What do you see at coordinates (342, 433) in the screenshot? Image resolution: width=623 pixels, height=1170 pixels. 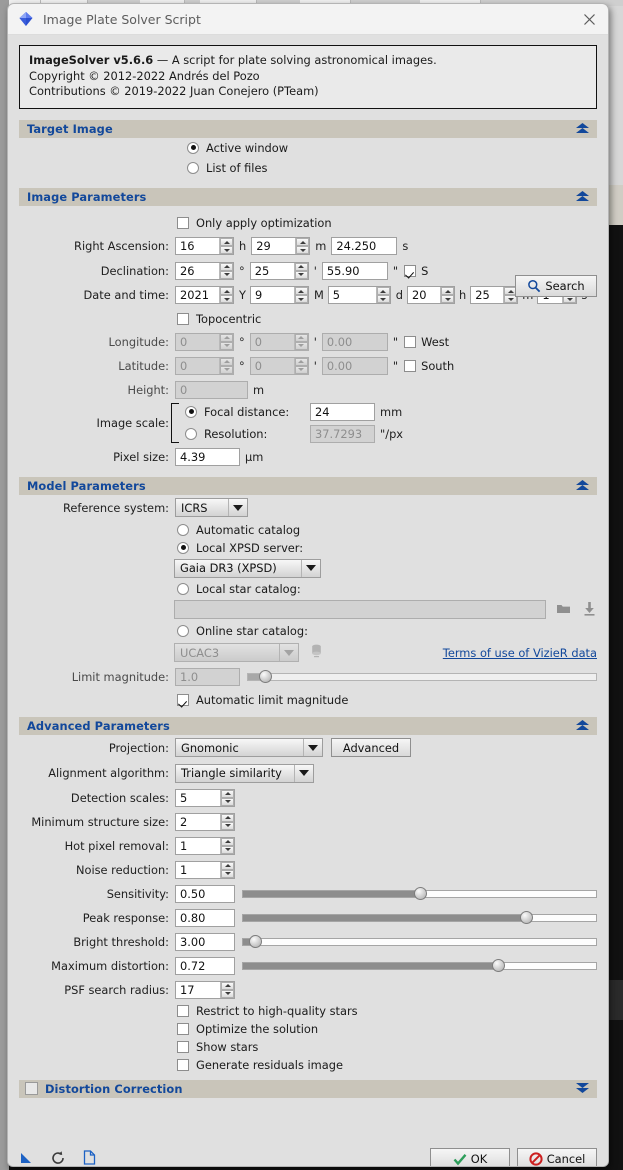 I see `resolution-input: 37.7293` at bounding box center [342, 433].